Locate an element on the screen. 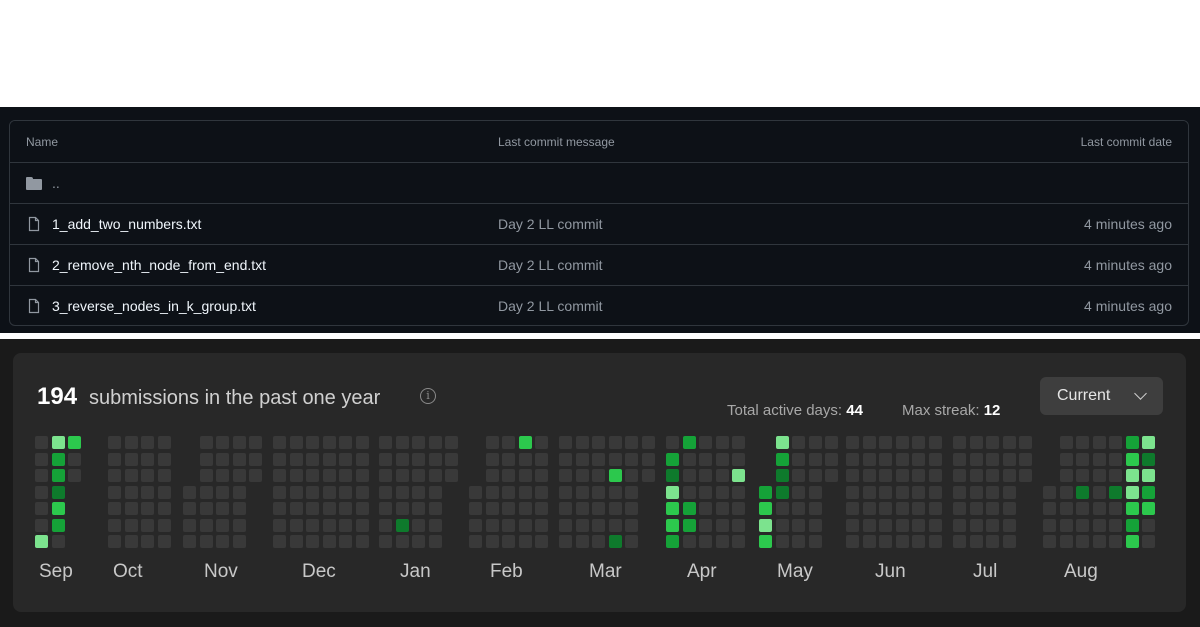 This screenshot has width=1200, height=627. file-name-link: 1_add_two_numbers.txt is located at coordinates (126, 224).